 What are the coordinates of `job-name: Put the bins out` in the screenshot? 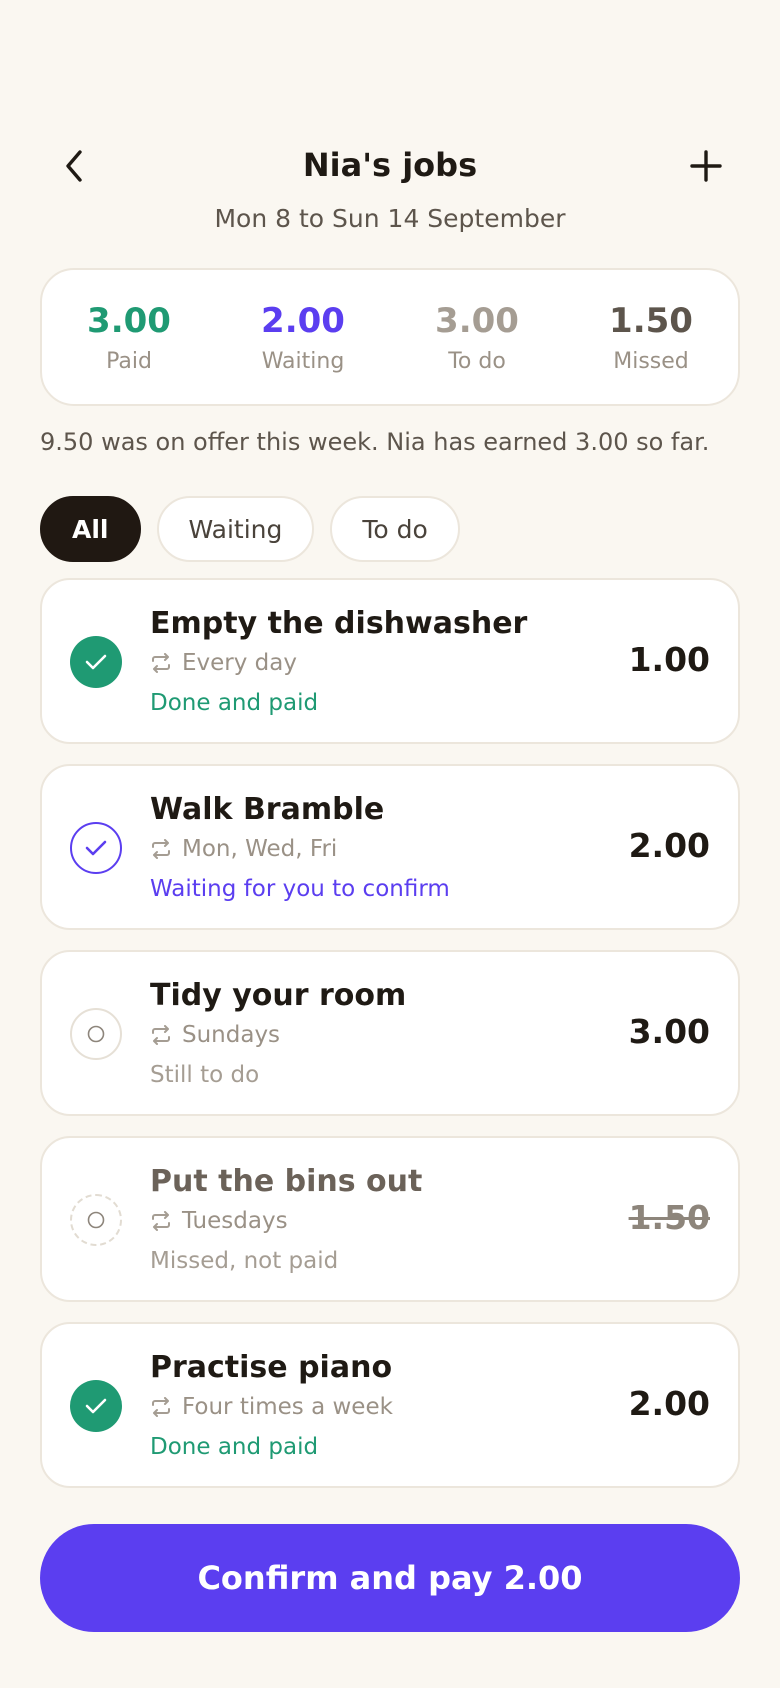 It's located at (286, 1181).